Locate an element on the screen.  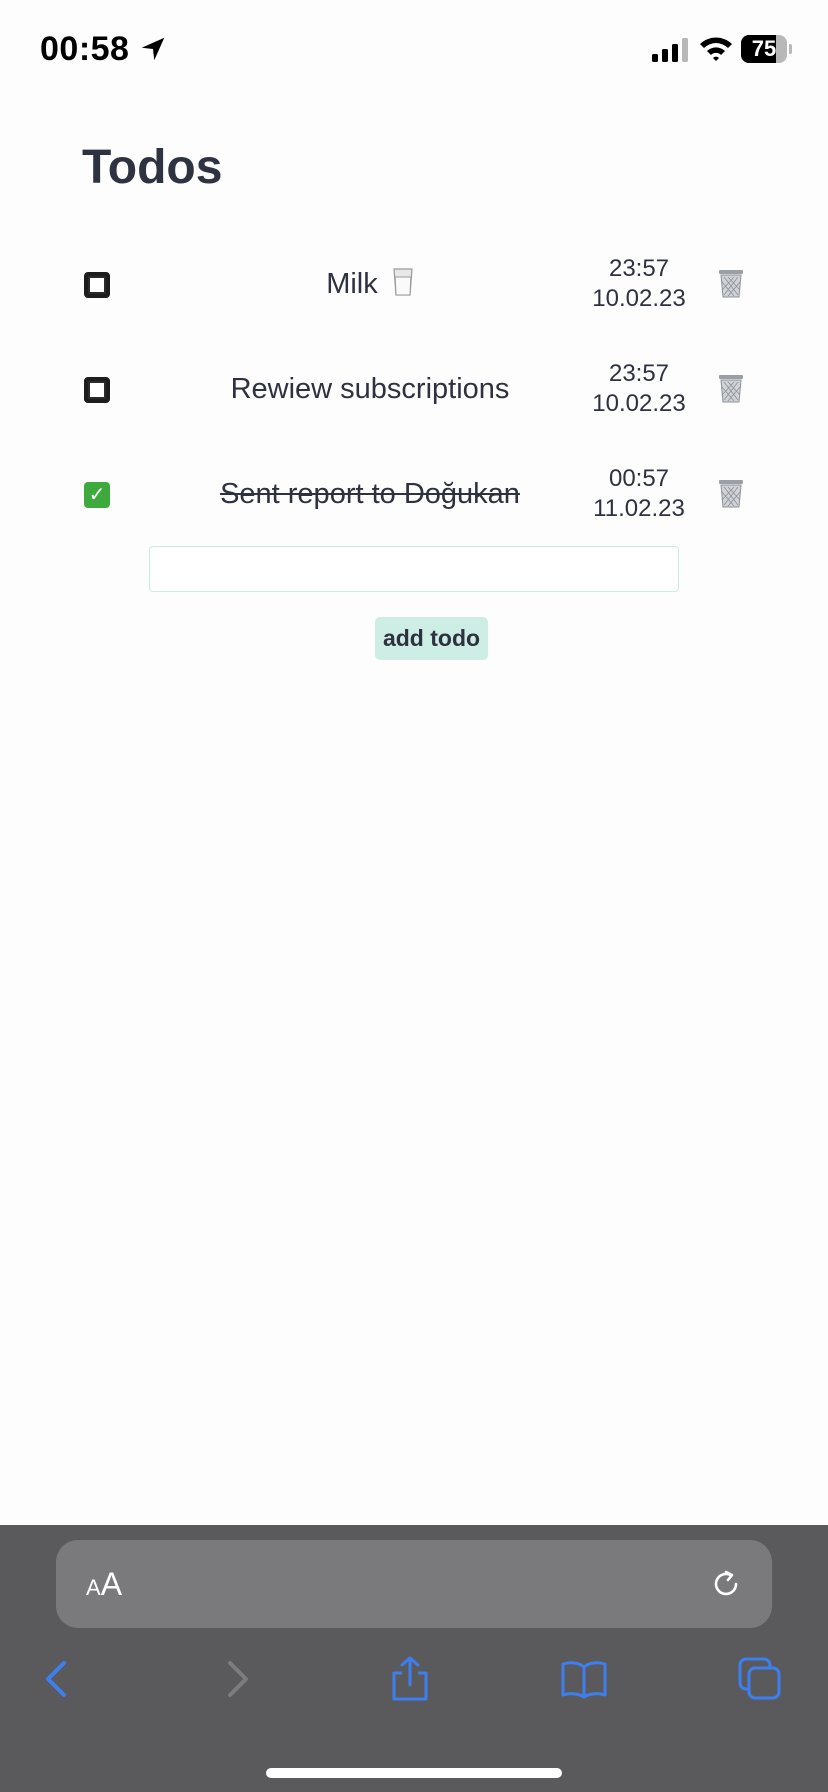
bookmarks-icon is located at coordinates (584, 1679).